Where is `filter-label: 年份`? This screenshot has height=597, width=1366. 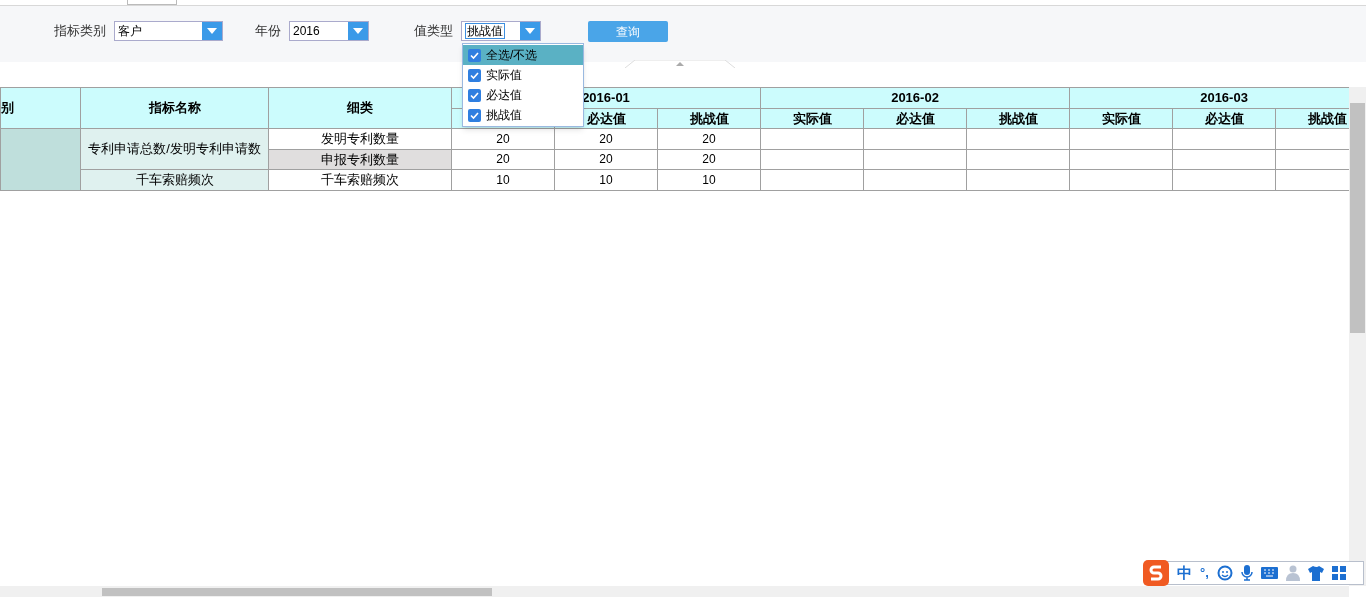
filter-label: 年份 is located at coordinates (268, 31).